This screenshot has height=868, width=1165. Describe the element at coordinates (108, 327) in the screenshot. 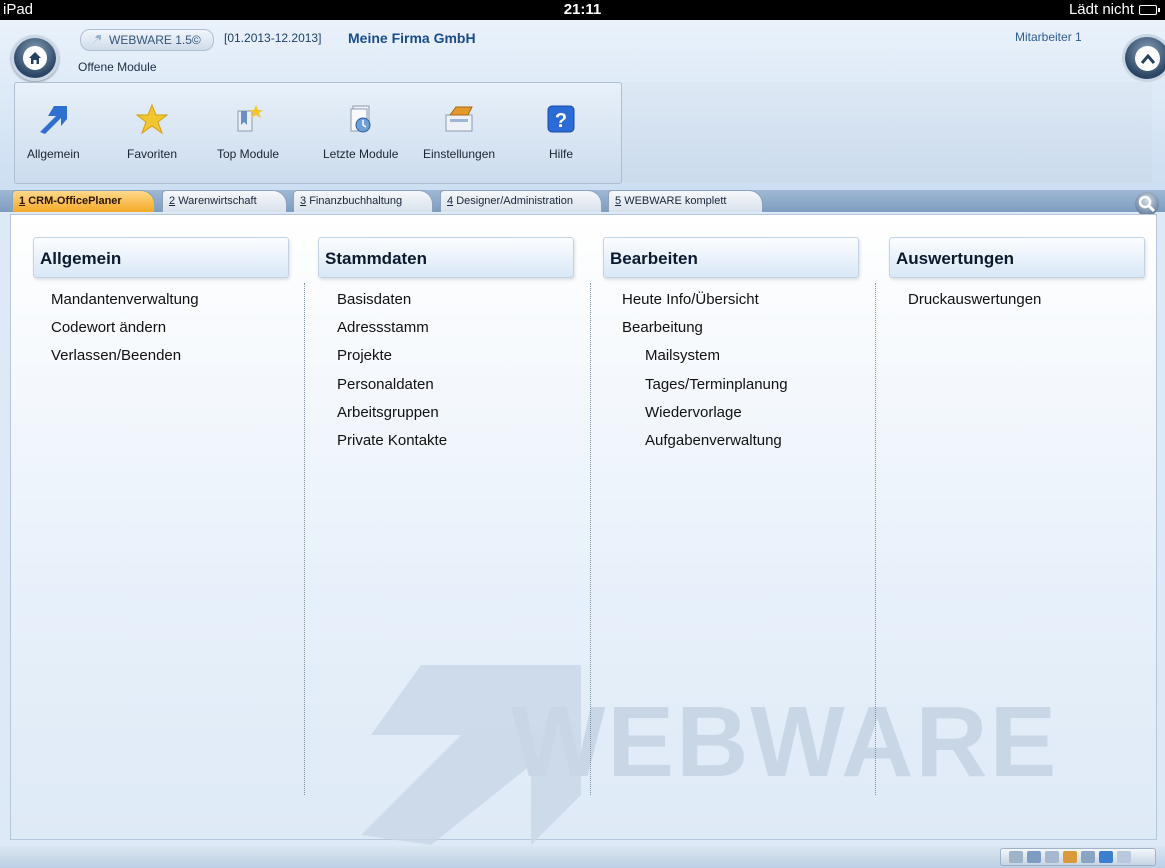

I see `menu-item-codewort-aendern: Codewort ändern` at that location.